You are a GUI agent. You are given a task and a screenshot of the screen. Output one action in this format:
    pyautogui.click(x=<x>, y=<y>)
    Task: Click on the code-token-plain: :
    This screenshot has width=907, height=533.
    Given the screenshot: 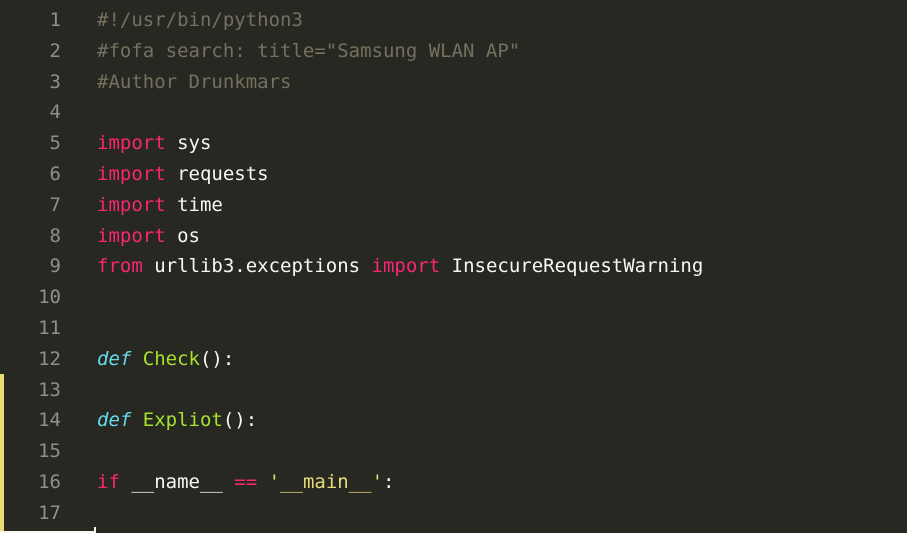 What is the action you would take?
    pyautogui.click(x=389, y=481)
    